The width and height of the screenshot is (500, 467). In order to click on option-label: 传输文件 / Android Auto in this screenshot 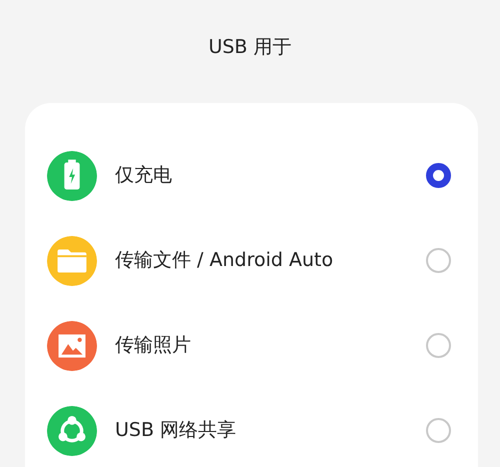, I will do `click(224, 261)`.